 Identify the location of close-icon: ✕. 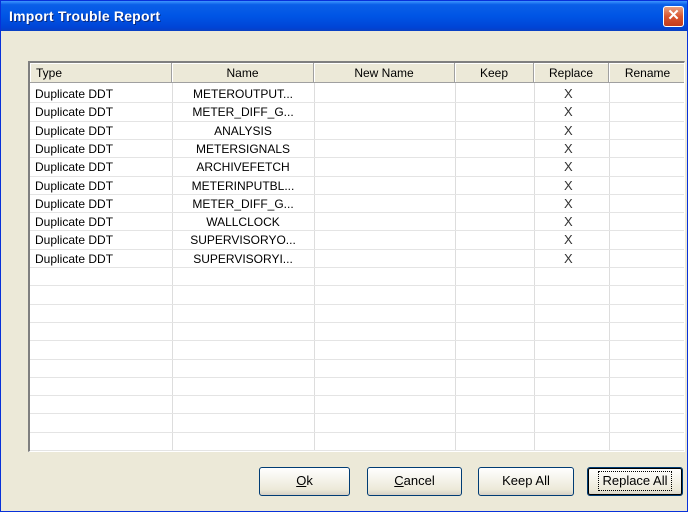
(673, 16).